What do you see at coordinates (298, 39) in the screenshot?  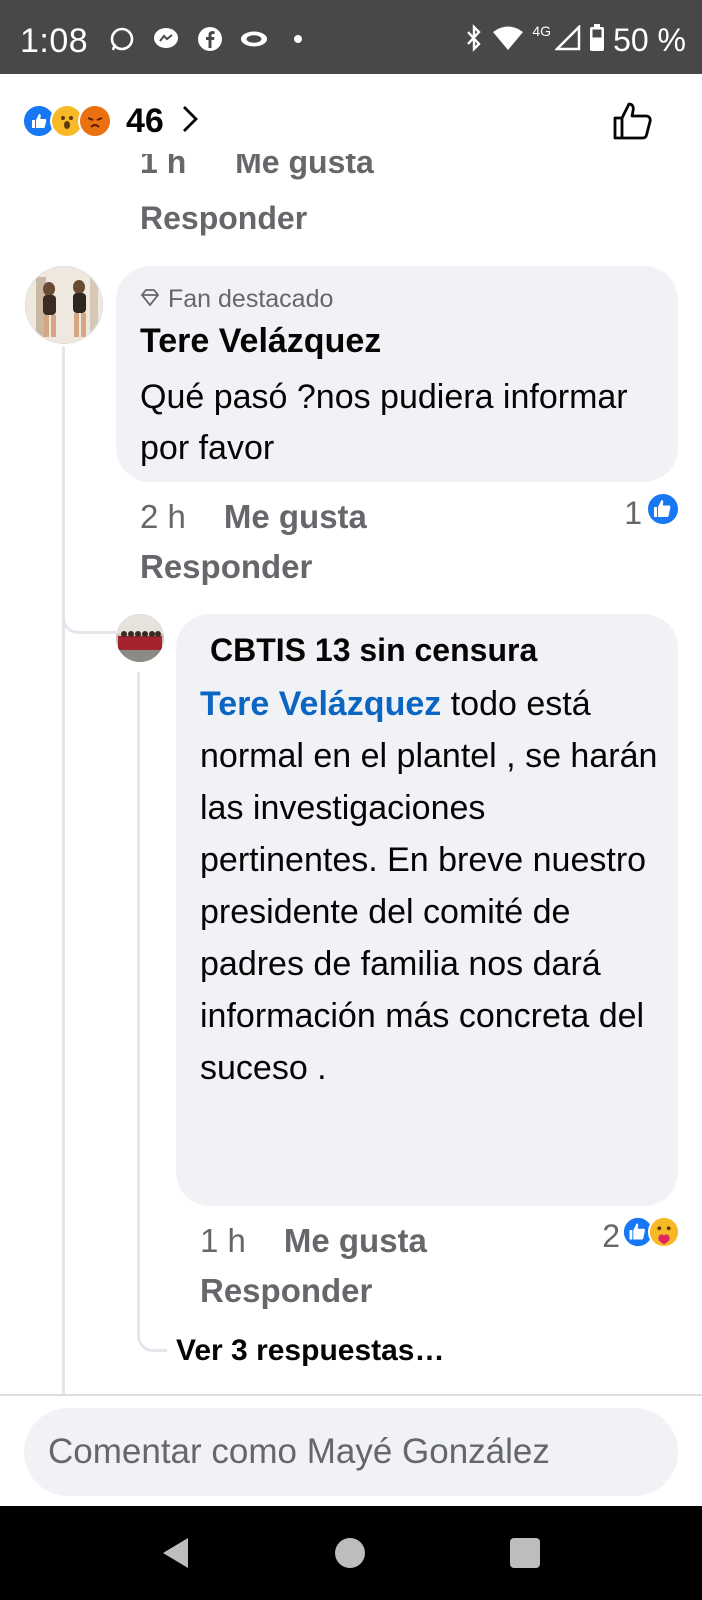 I see `more-notifications-icon` at bounding box center [298, 39].